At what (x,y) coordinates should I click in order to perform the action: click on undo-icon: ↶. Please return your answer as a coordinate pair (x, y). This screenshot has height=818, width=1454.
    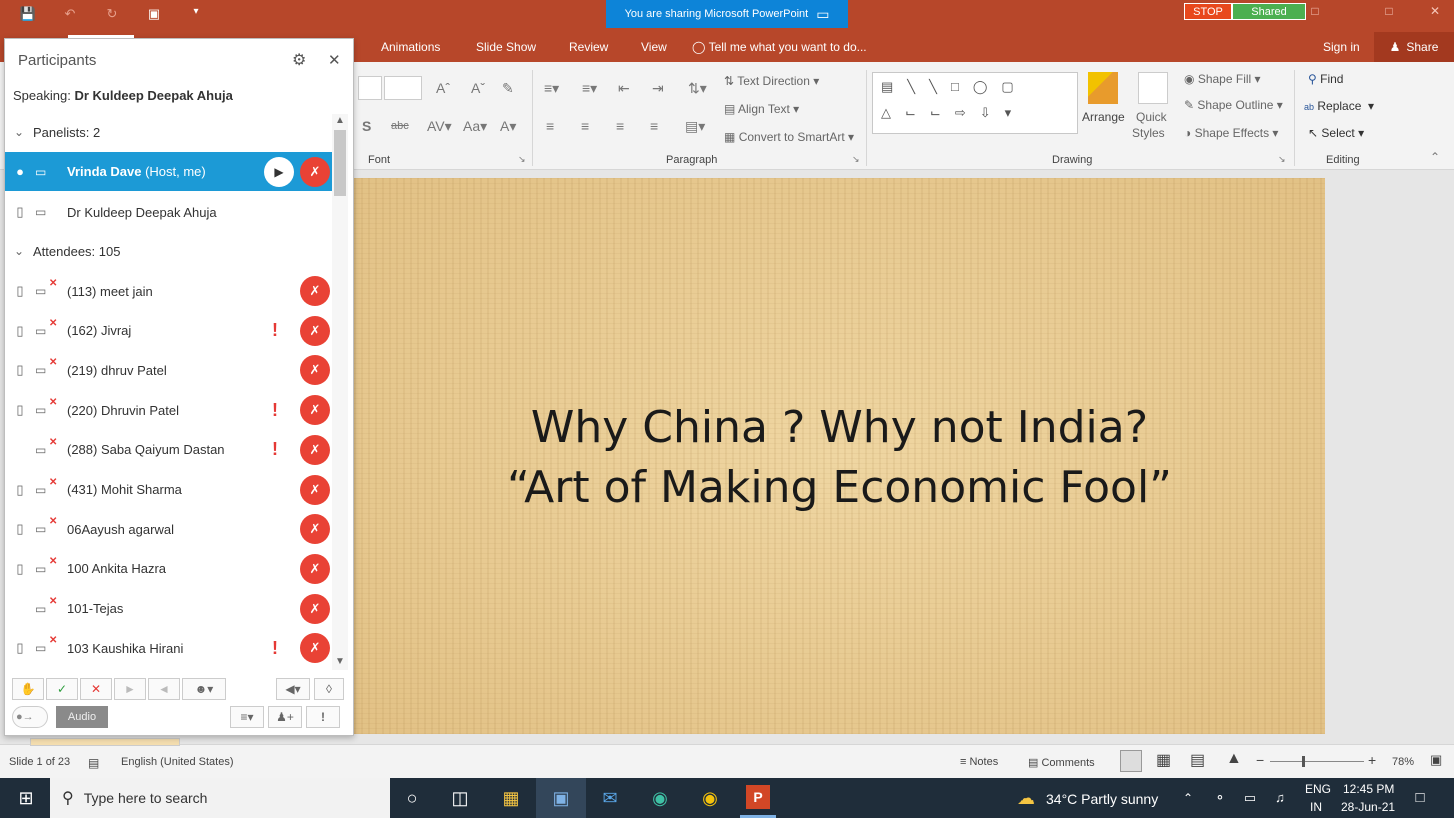
    Looking at the image, I should click on (70, 14).